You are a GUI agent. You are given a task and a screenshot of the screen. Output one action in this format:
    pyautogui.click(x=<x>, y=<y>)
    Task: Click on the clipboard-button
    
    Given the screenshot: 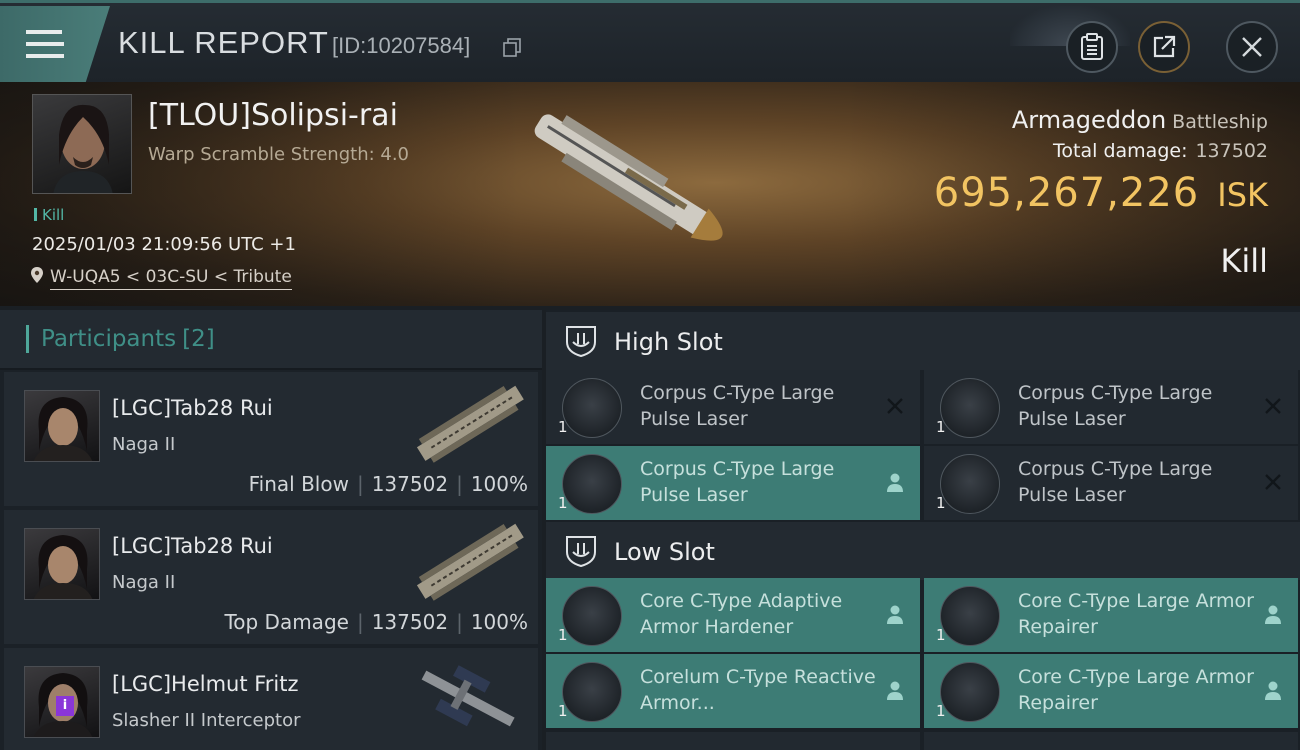 What is the action you would take?
    pyautogui.click(x=1092, y=47)
    